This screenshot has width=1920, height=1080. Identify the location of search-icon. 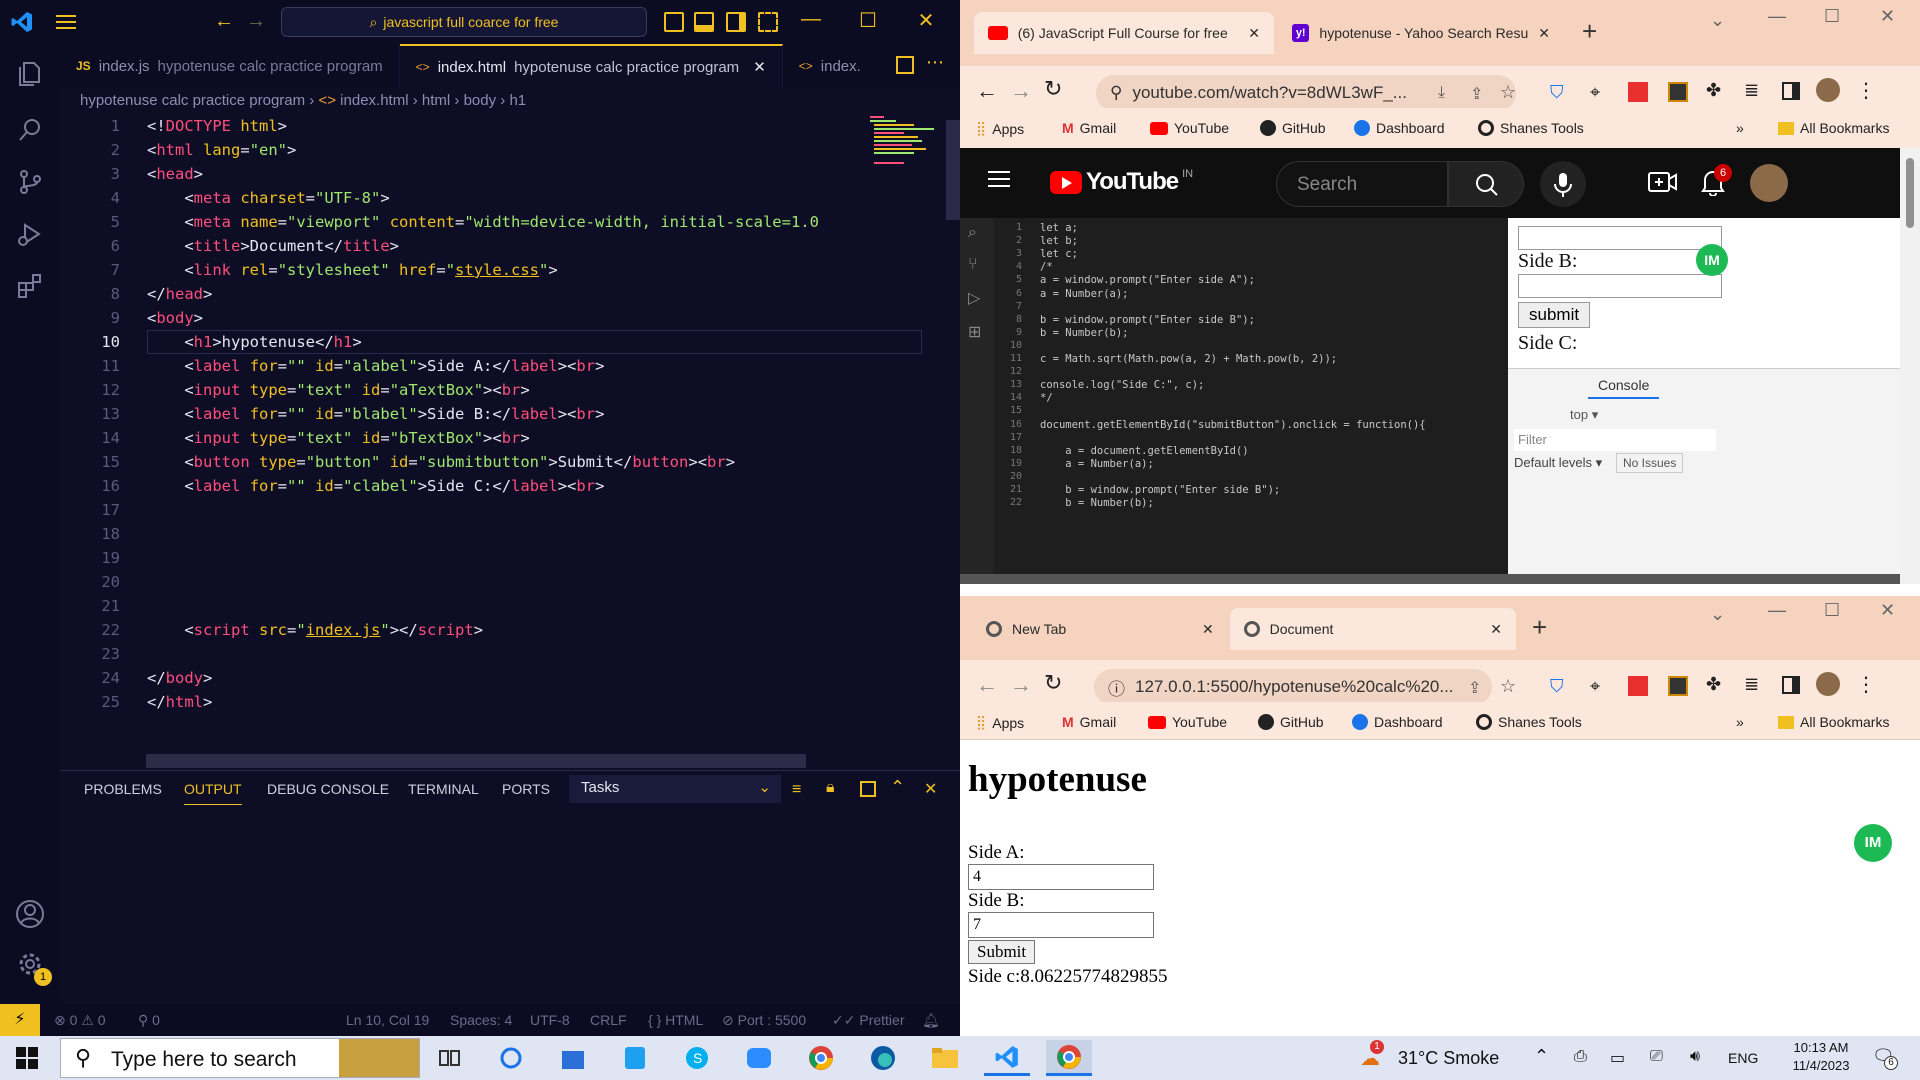
(30, 130).